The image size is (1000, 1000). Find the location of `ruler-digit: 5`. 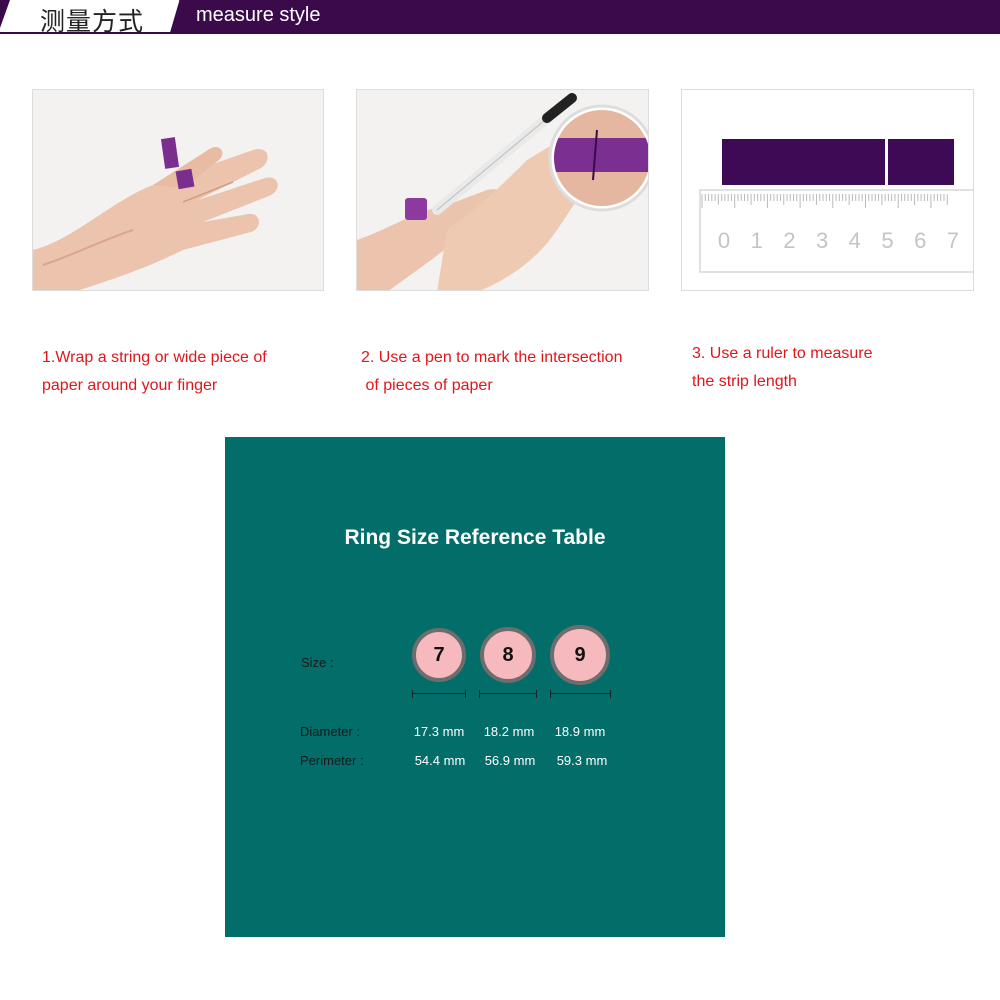

ruler-digit: 5 is located at coordinates (887, 240).